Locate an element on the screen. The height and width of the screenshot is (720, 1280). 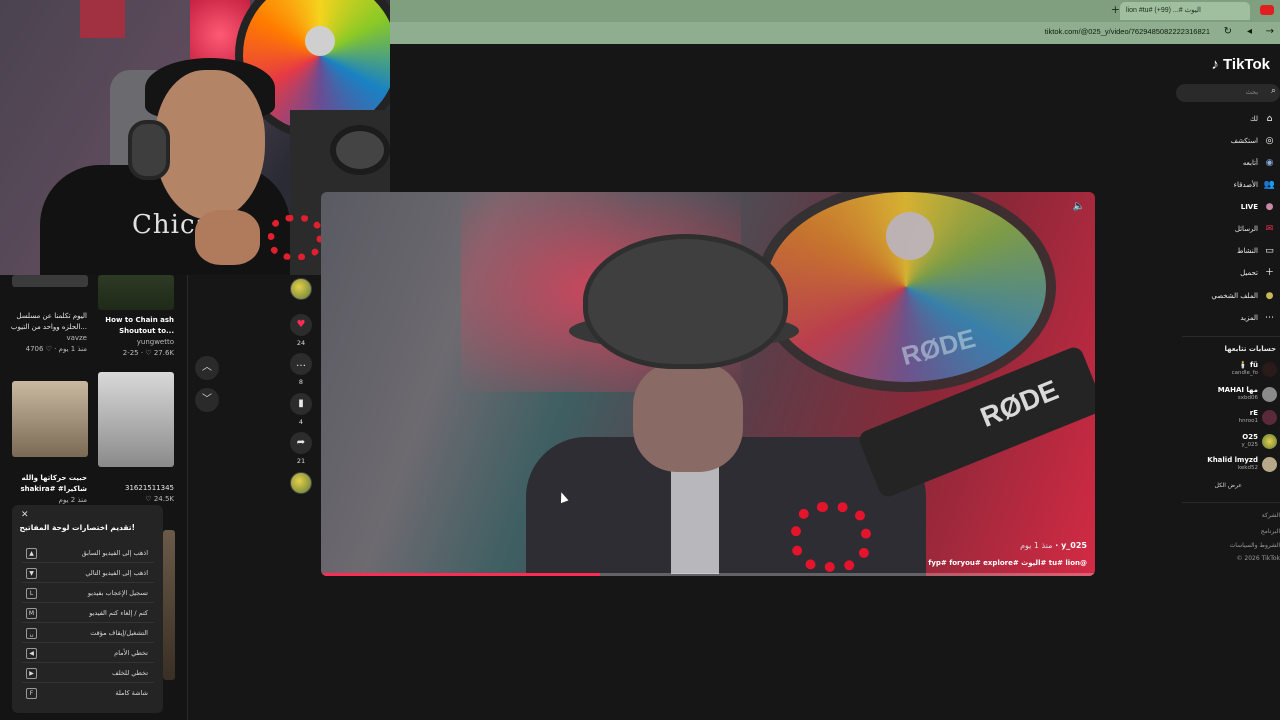
following-account: O25 y_025 is located at coordinates (1225, 442).